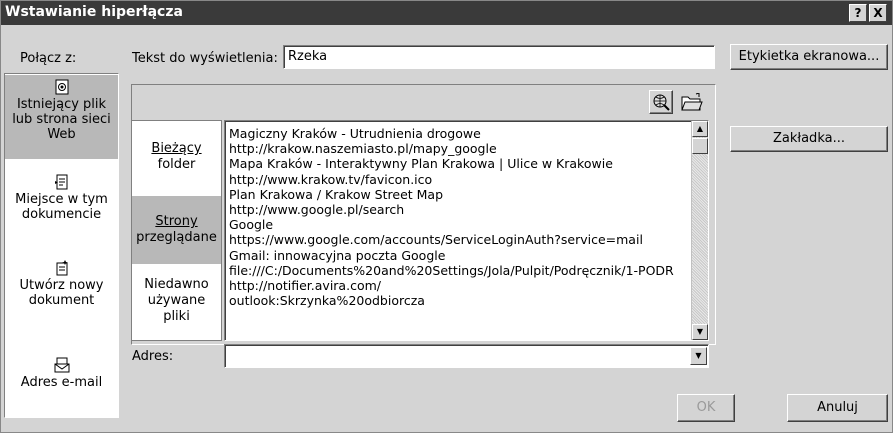  What do you see at coordinates (61, 285) in the screenshot?
I see `sidebar-label-line1: Utwórz nowy` at bounding box center [61, 285].